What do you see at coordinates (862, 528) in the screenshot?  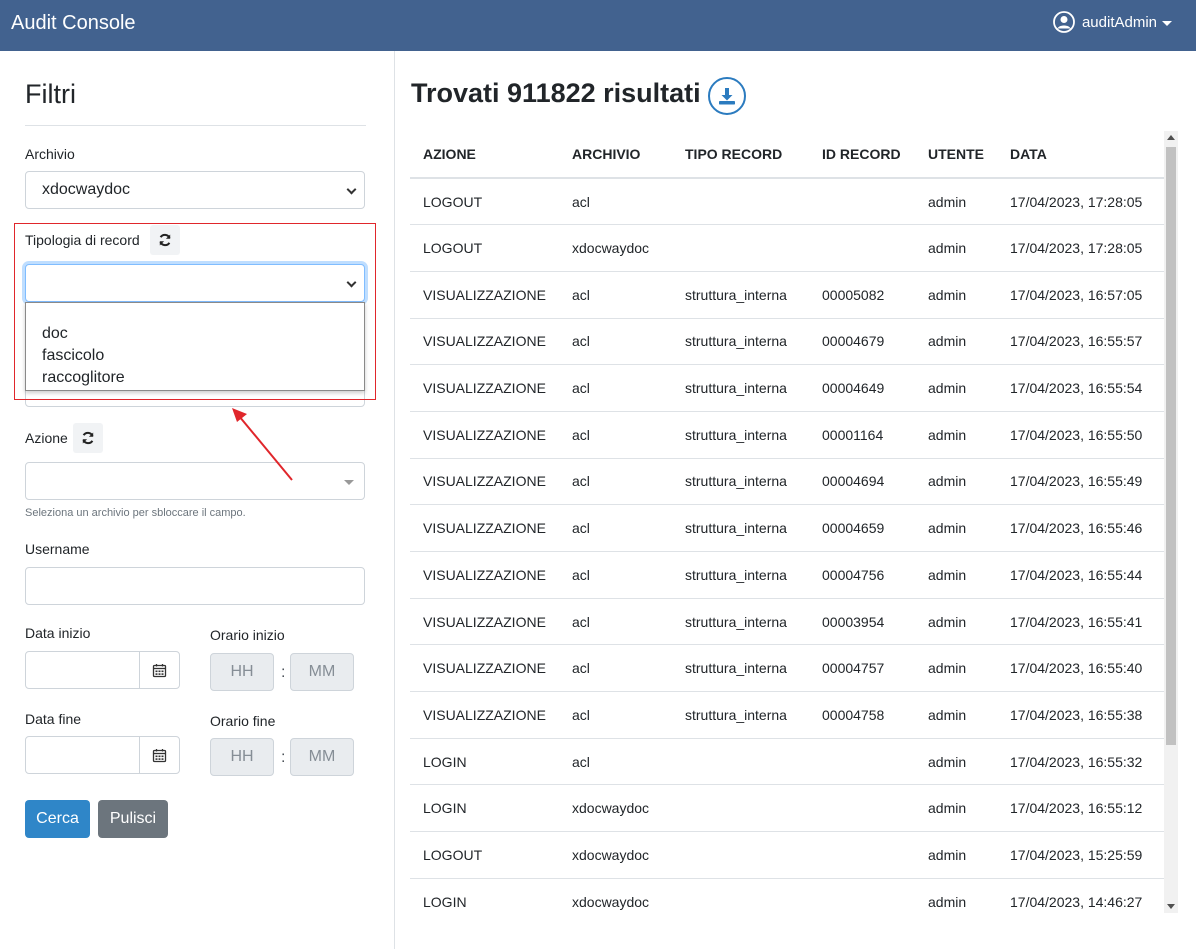 I see `table-cell: 00004659` at bounding box center [862, 528].